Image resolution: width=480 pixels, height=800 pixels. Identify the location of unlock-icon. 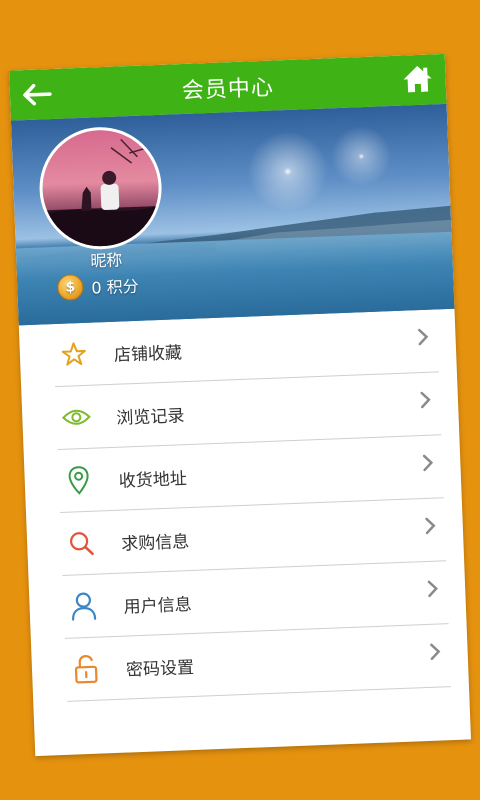
(85, 669).